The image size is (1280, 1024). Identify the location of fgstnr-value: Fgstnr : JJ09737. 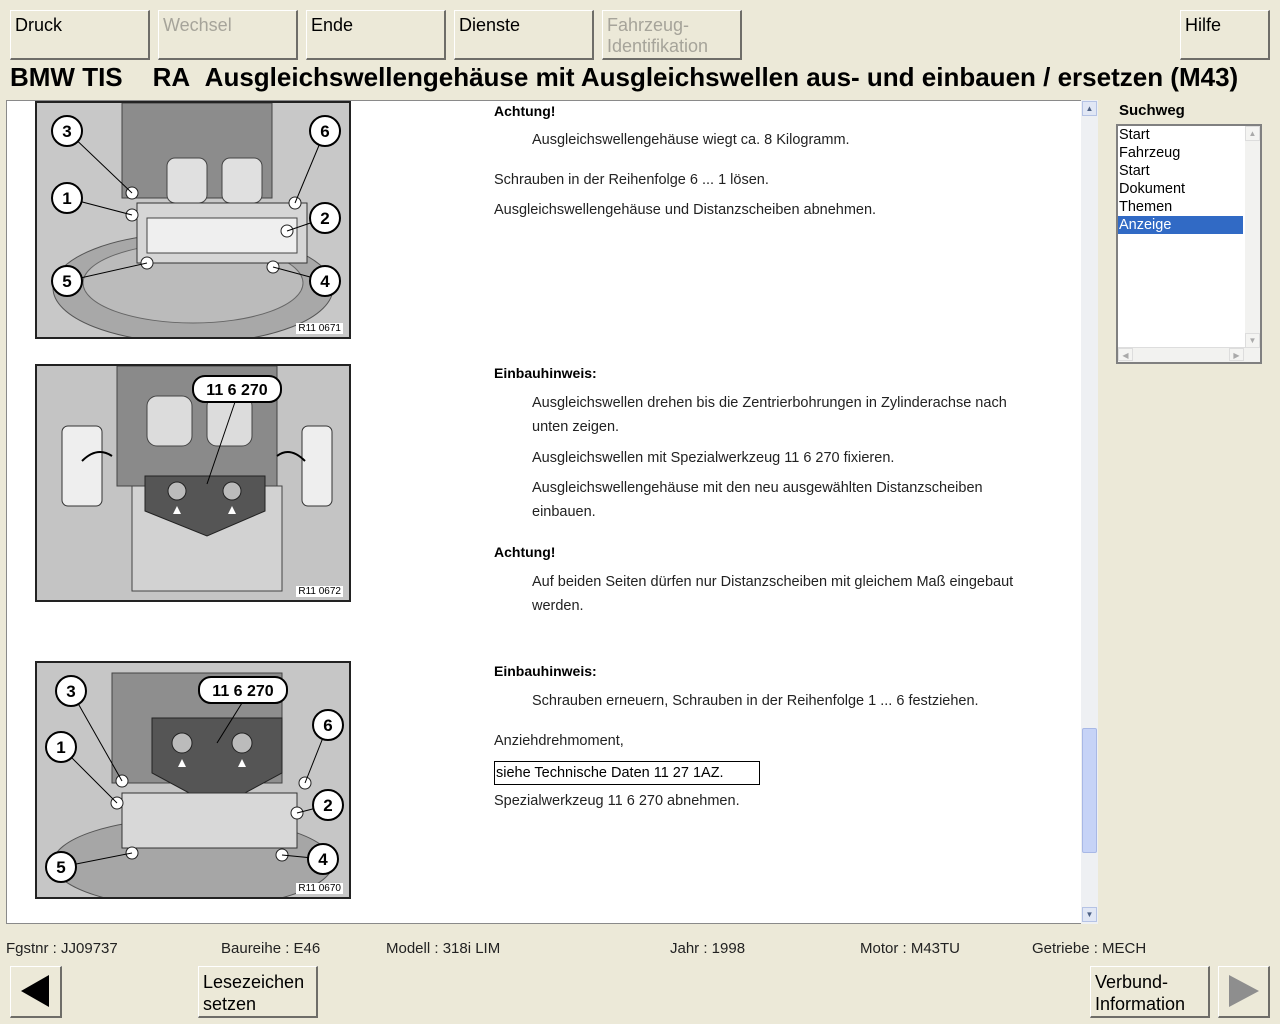
(62, 948).